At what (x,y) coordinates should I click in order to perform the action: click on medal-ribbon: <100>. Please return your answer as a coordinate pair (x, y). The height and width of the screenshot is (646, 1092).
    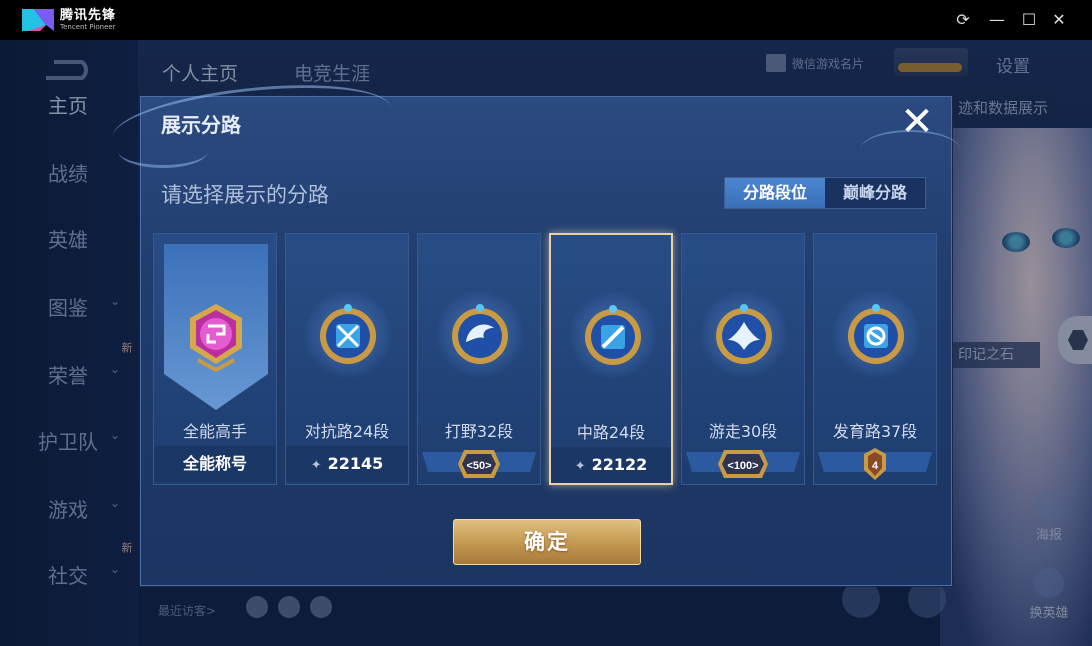
    Looking at the image, I should click on (743, 464).